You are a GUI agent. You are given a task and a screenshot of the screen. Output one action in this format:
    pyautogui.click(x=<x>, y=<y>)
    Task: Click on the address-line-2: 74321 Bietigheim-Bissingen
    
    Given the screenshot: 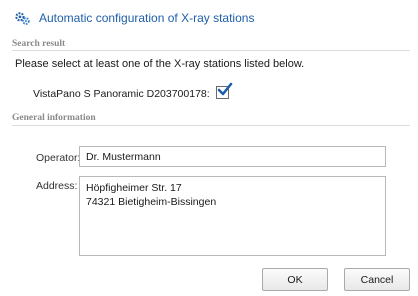 What is the action you would take?
    pyautogui.click(x=151, y=202)
    